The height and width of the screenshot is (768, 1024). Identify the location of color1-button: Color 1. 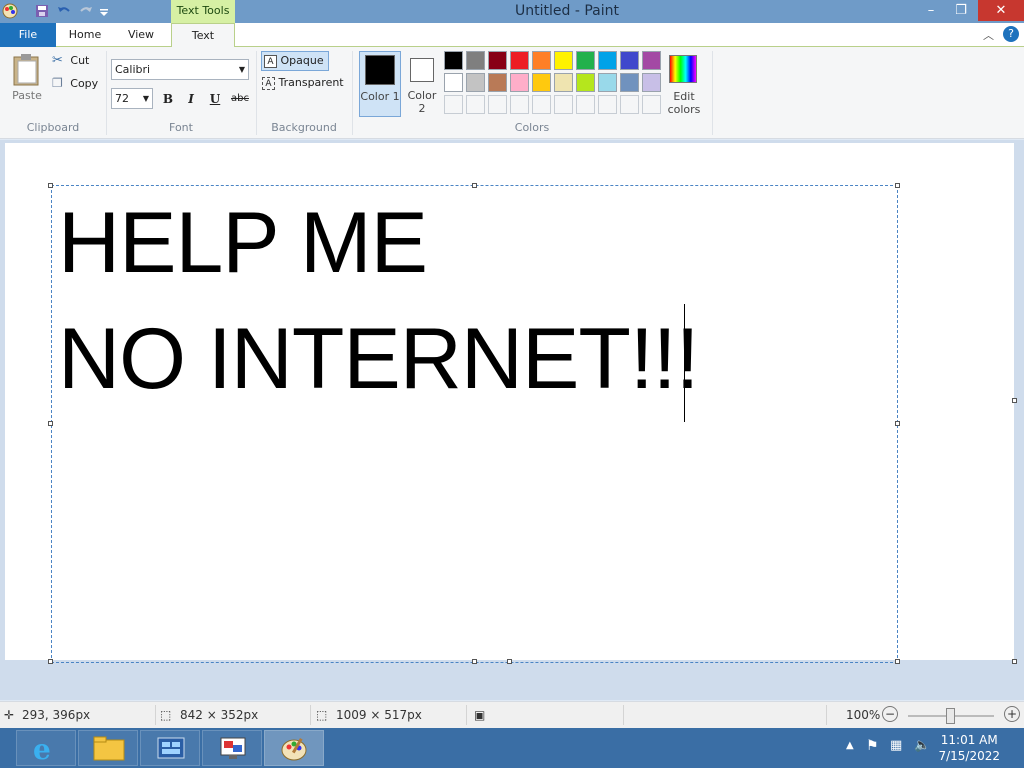
(380, 84).